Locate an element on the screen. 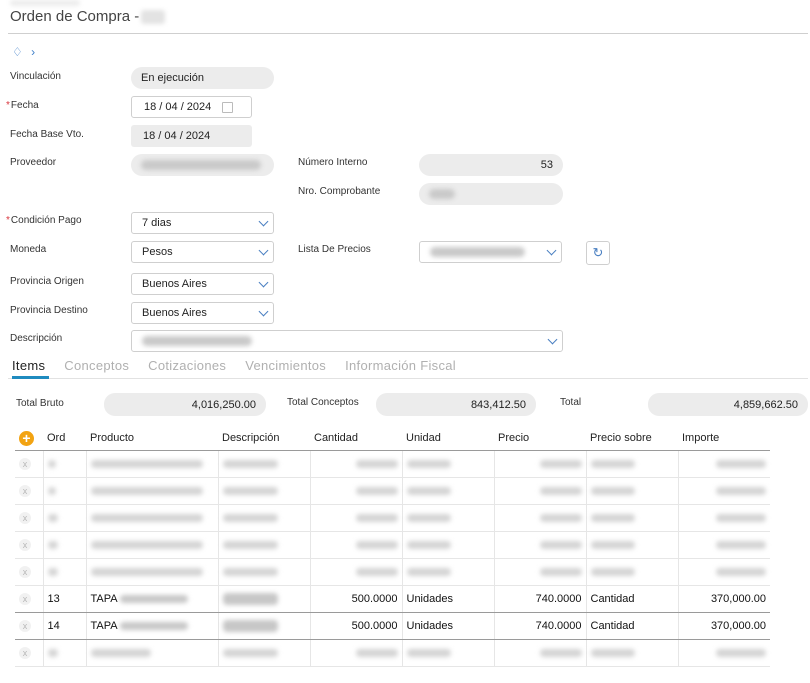 The image size is (810, 683). tag-toggle: ♢ › is located at coordinates (23, 52).